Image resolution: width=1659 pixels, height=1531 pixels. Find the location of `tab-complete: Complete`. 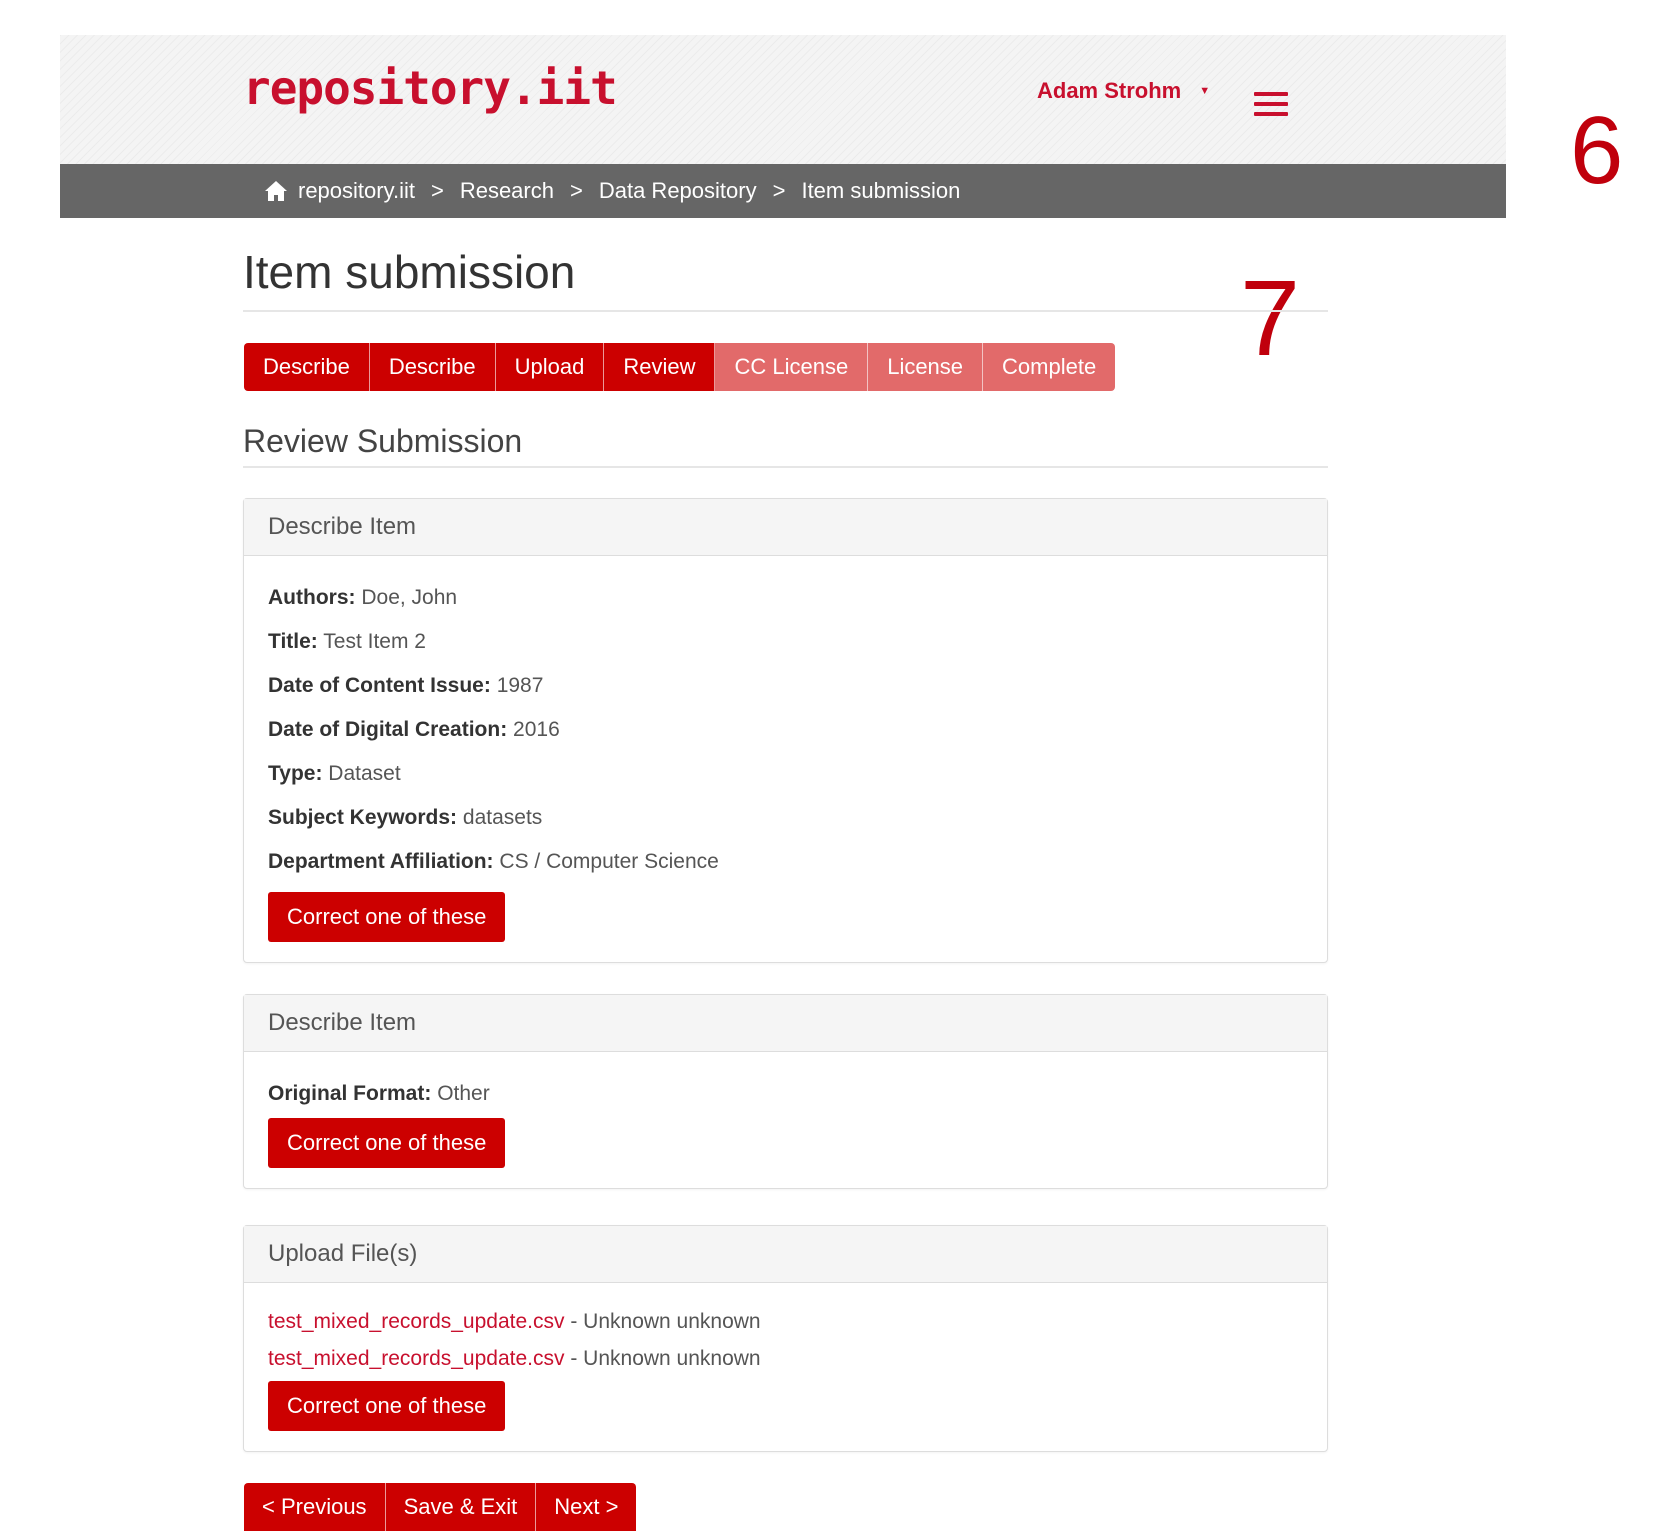

tab-complete: Complete is located at coordinates (1049, 367).